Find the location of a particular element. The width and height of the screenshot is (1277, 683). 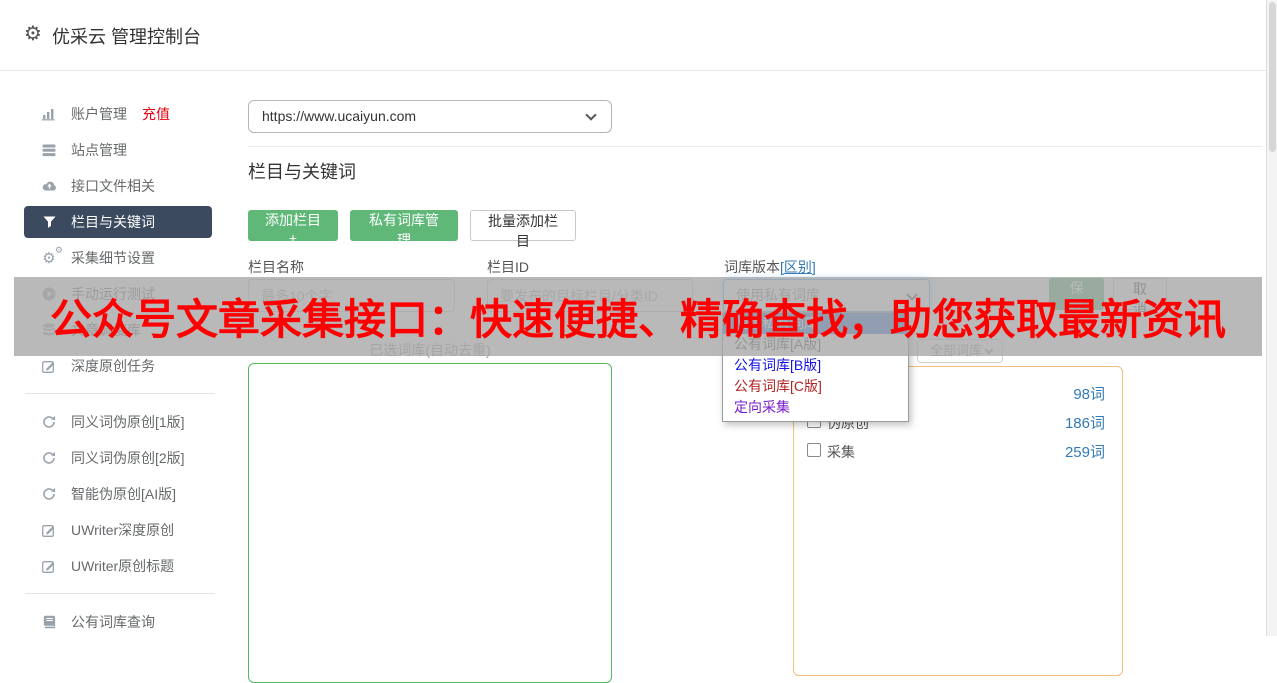

app-title: 优采云 管理控制台 is located at coordinates (127, 37).